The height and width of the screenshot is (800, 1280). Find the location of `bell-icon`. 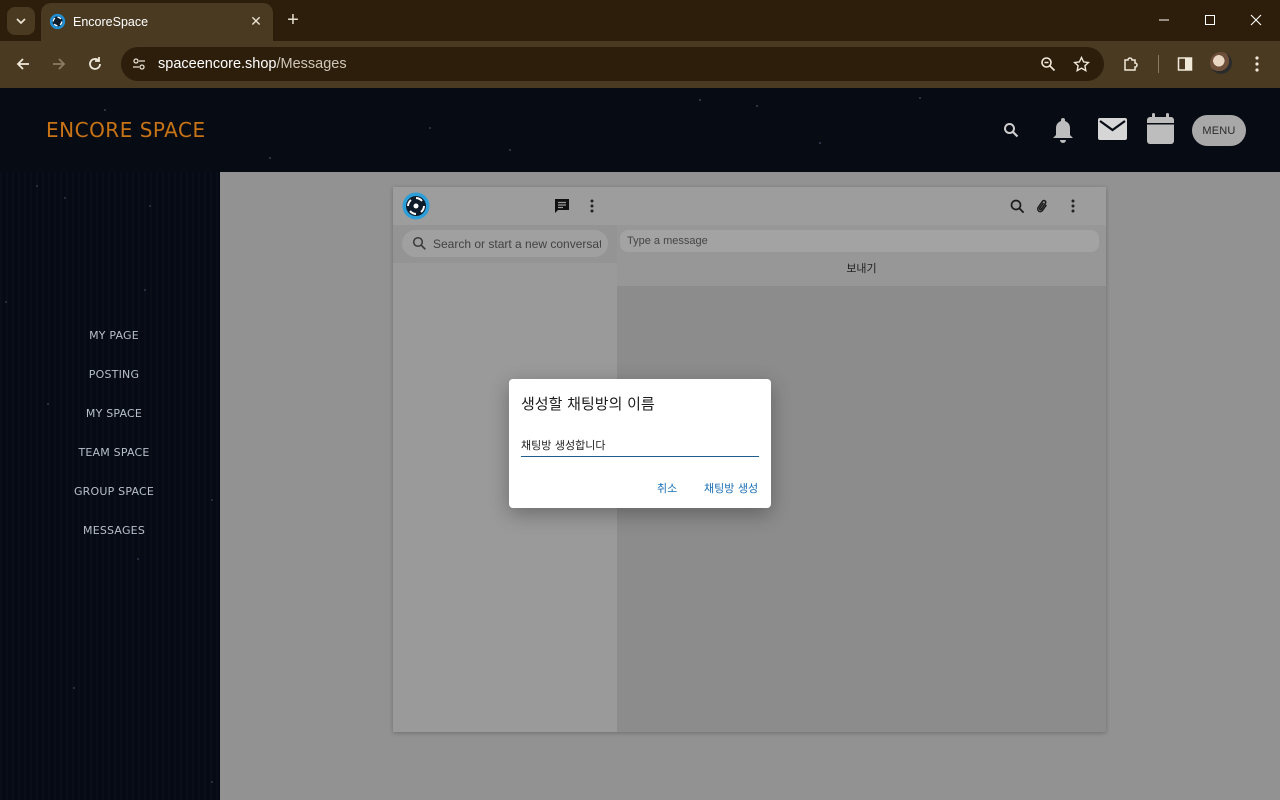

bell-icon is located at coordinates (1063, 130).